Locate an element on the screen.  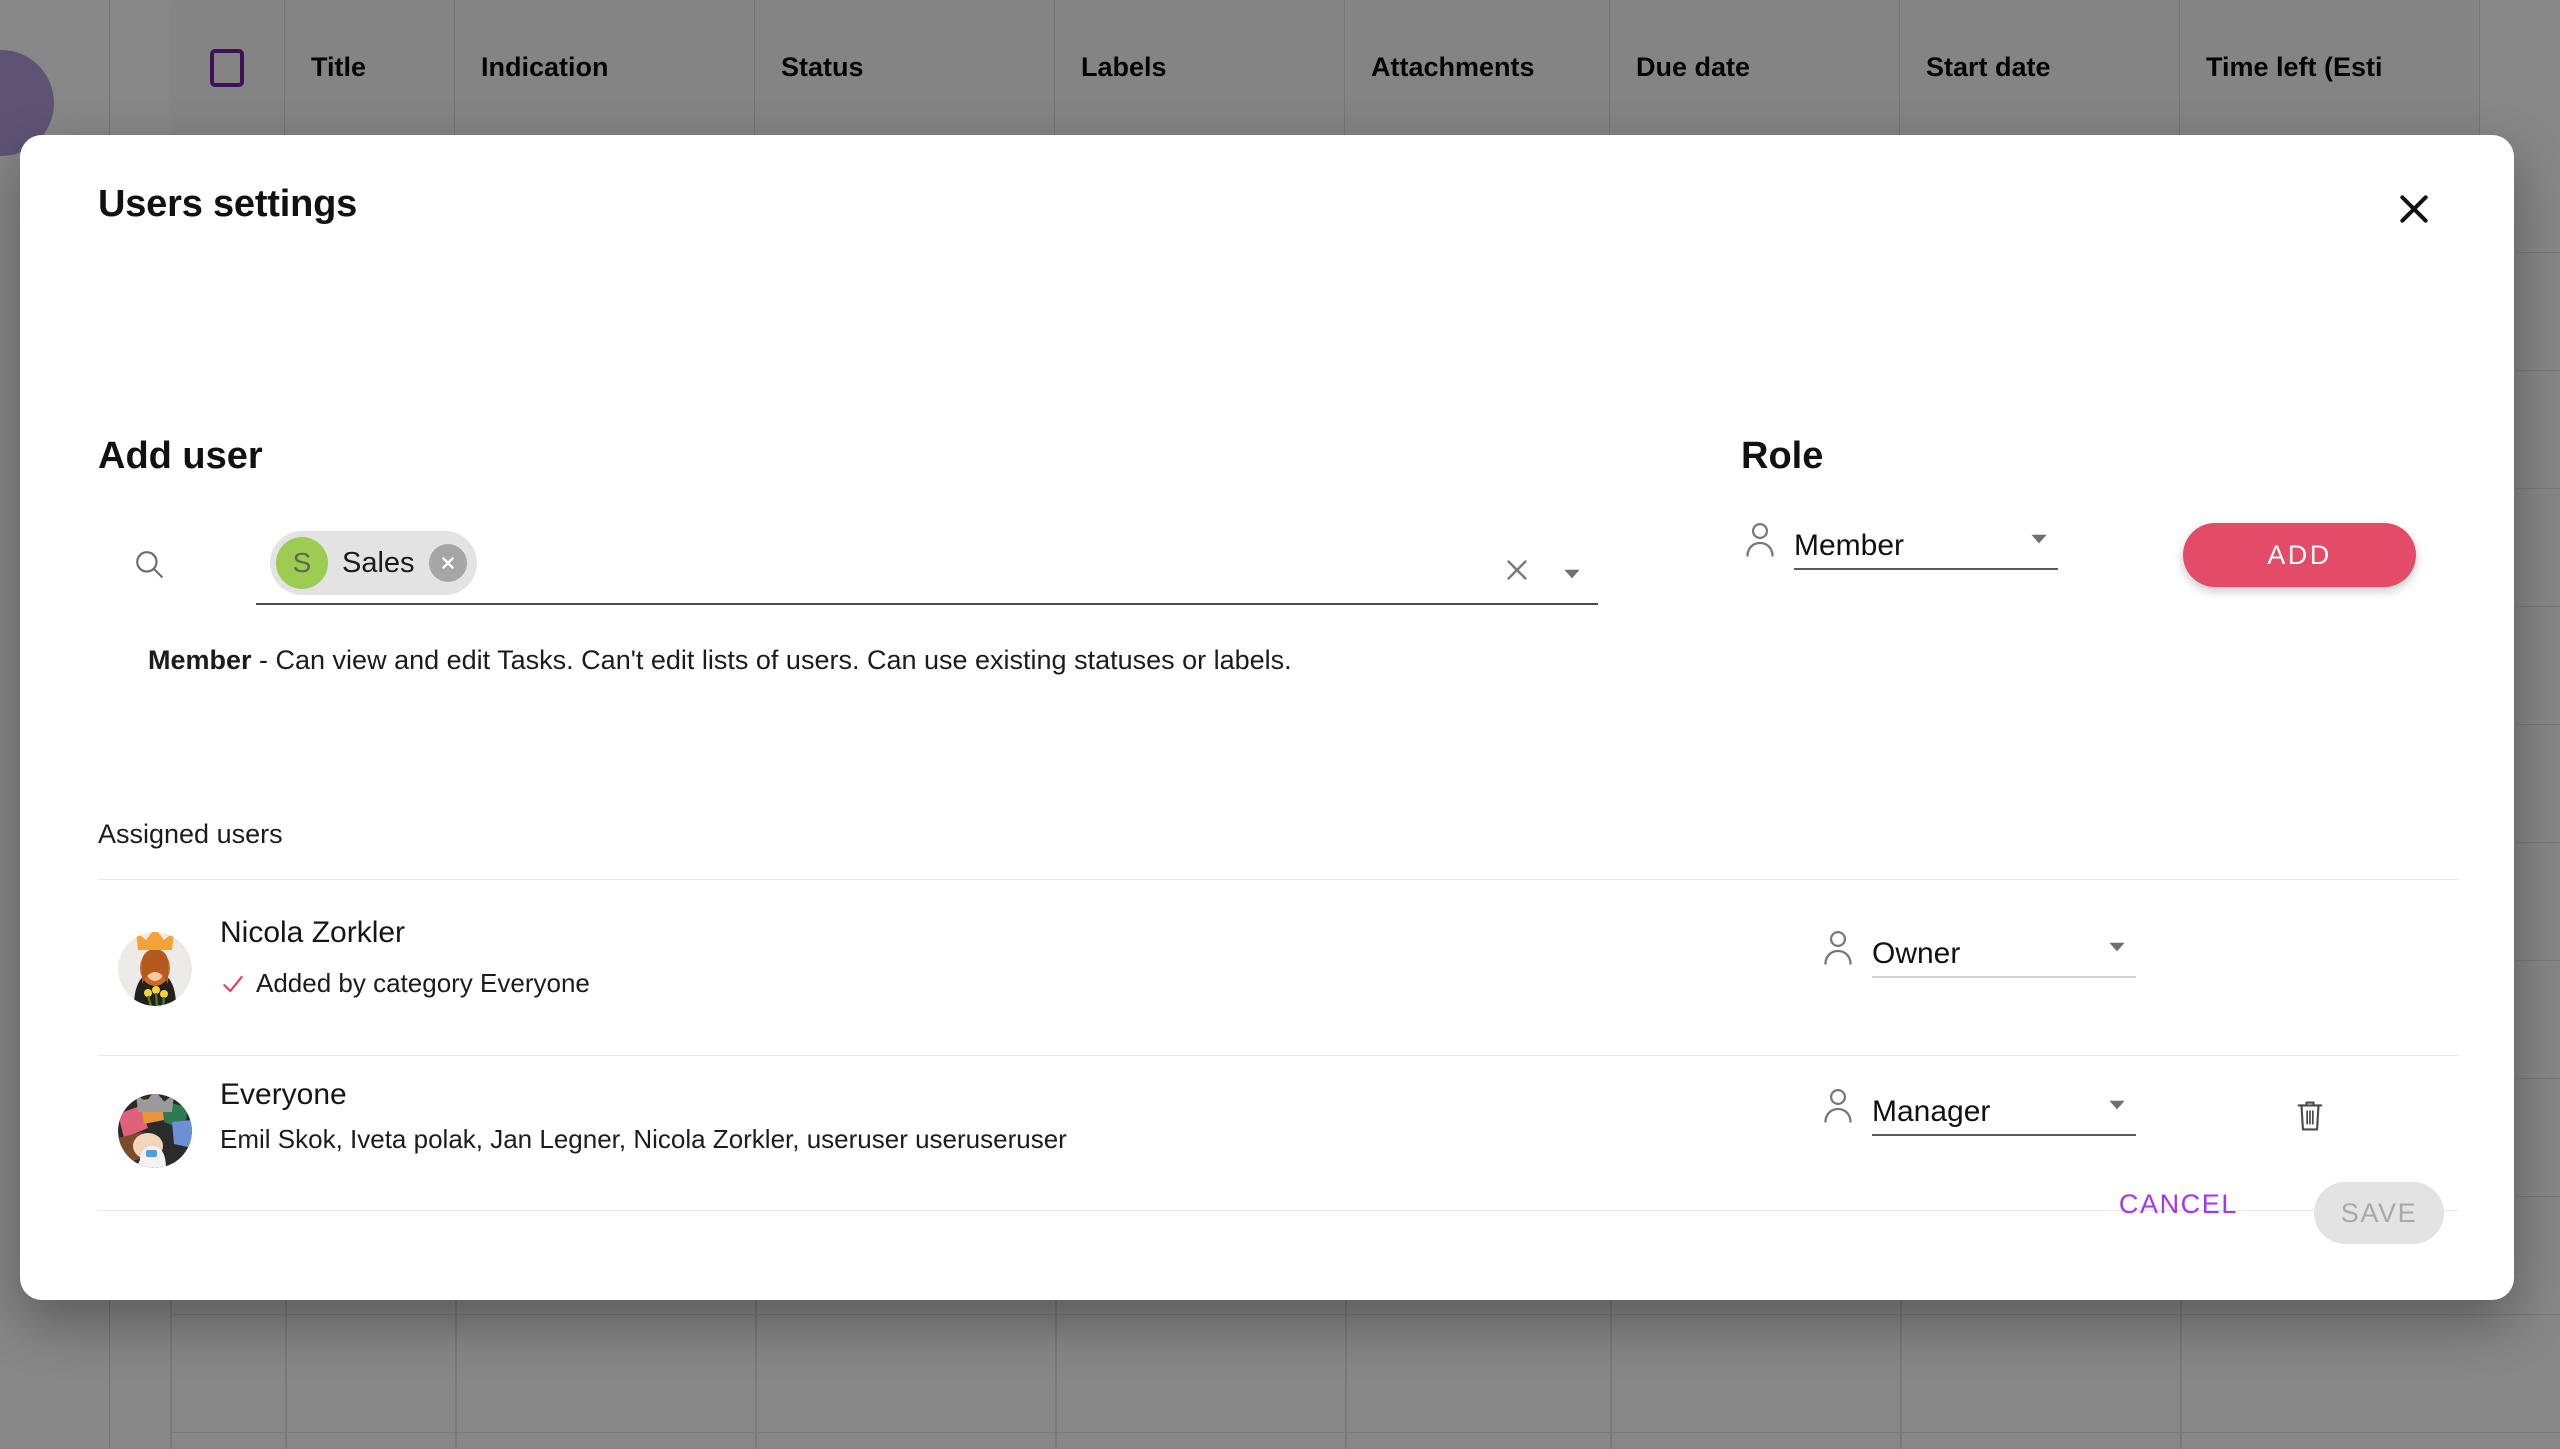
user-name: Everyone is located at coordinates (283, 1094).